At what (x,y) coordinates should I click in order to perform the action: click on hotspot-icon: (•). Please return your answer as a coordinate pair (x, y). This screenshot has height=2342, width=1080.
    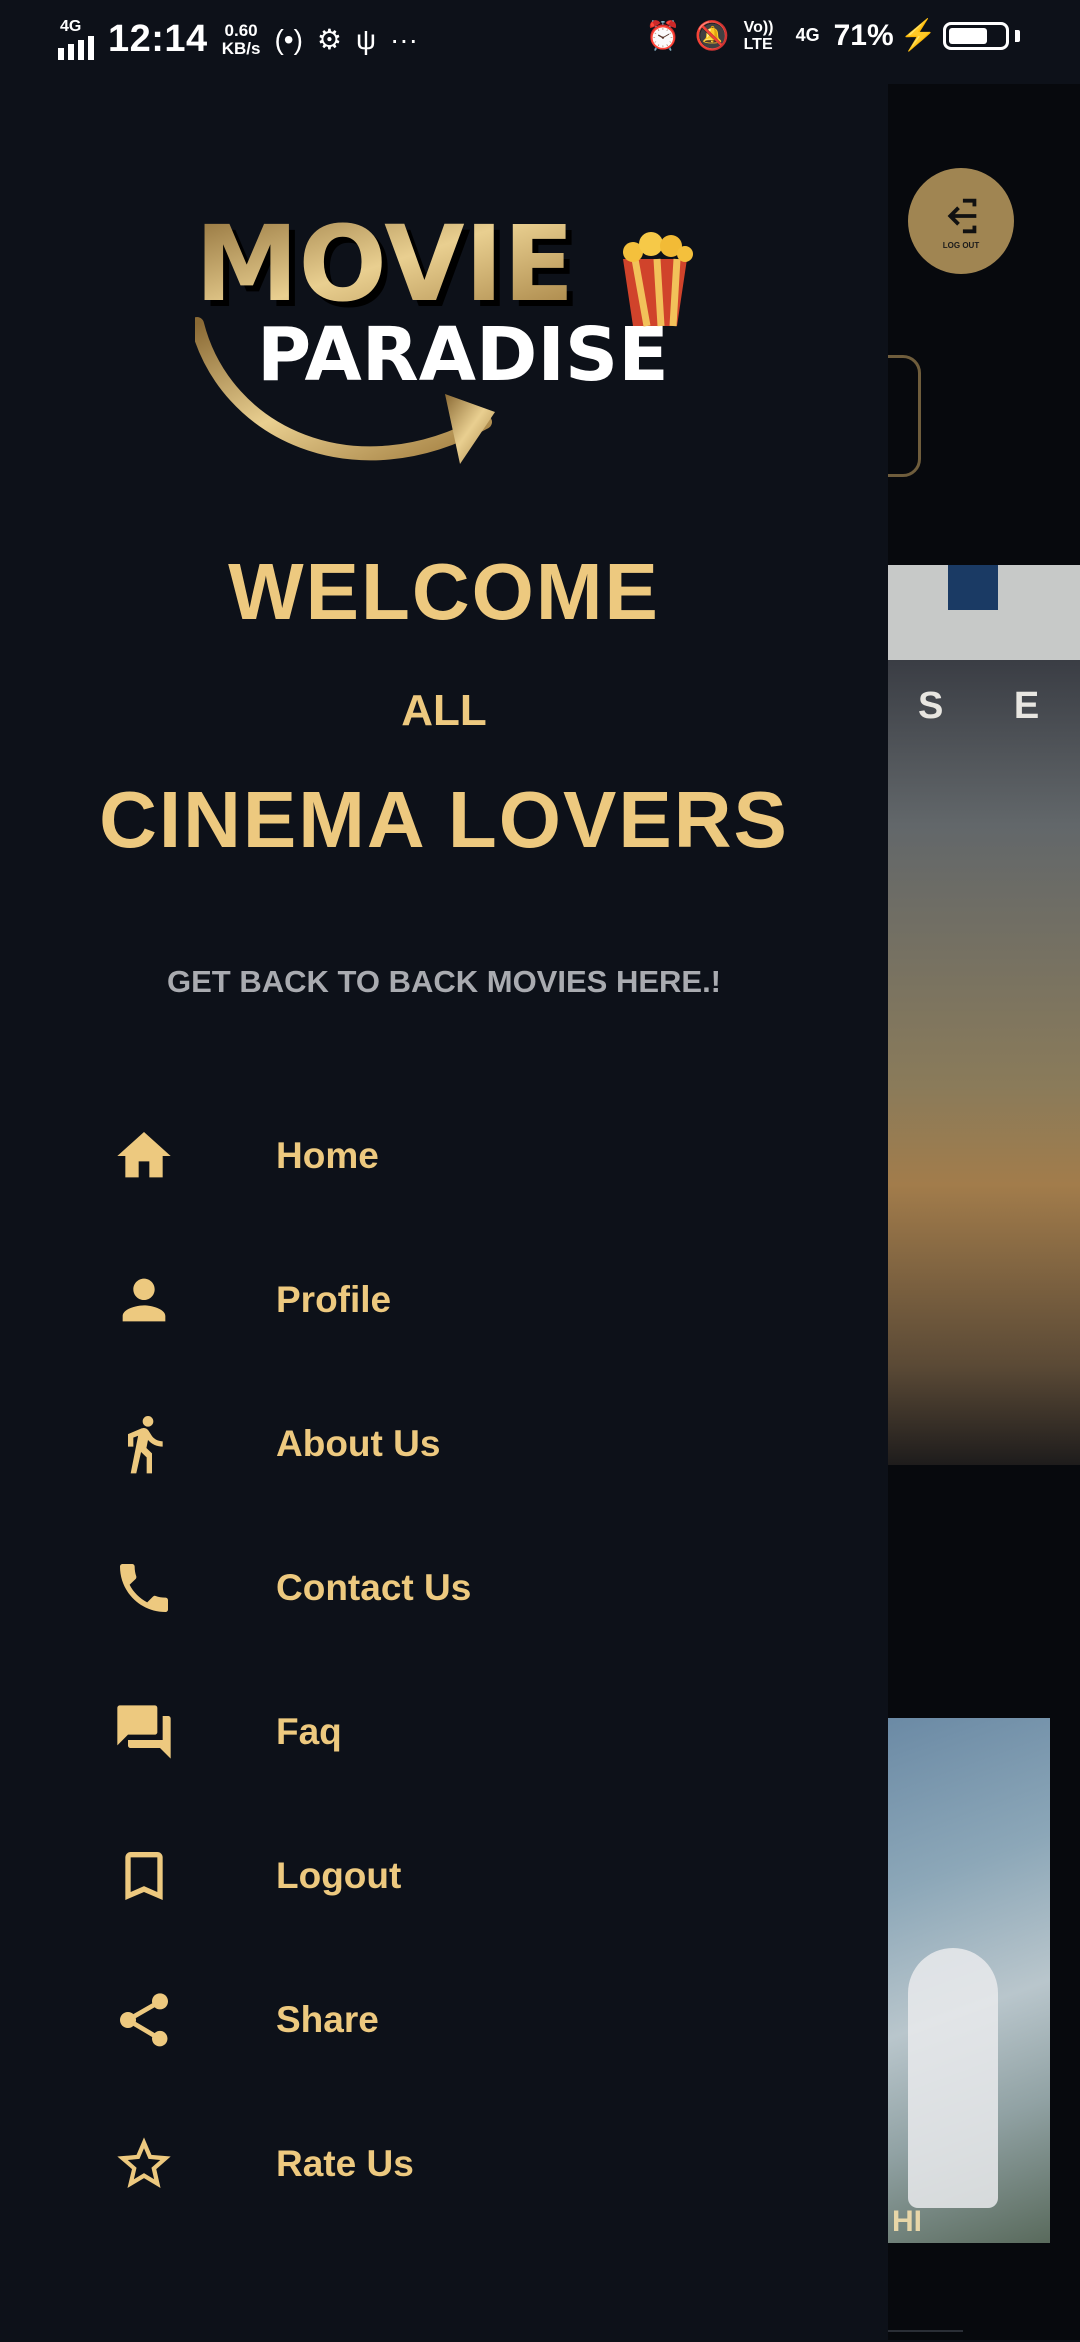
    Looking at the image, I should click on (288, 39).